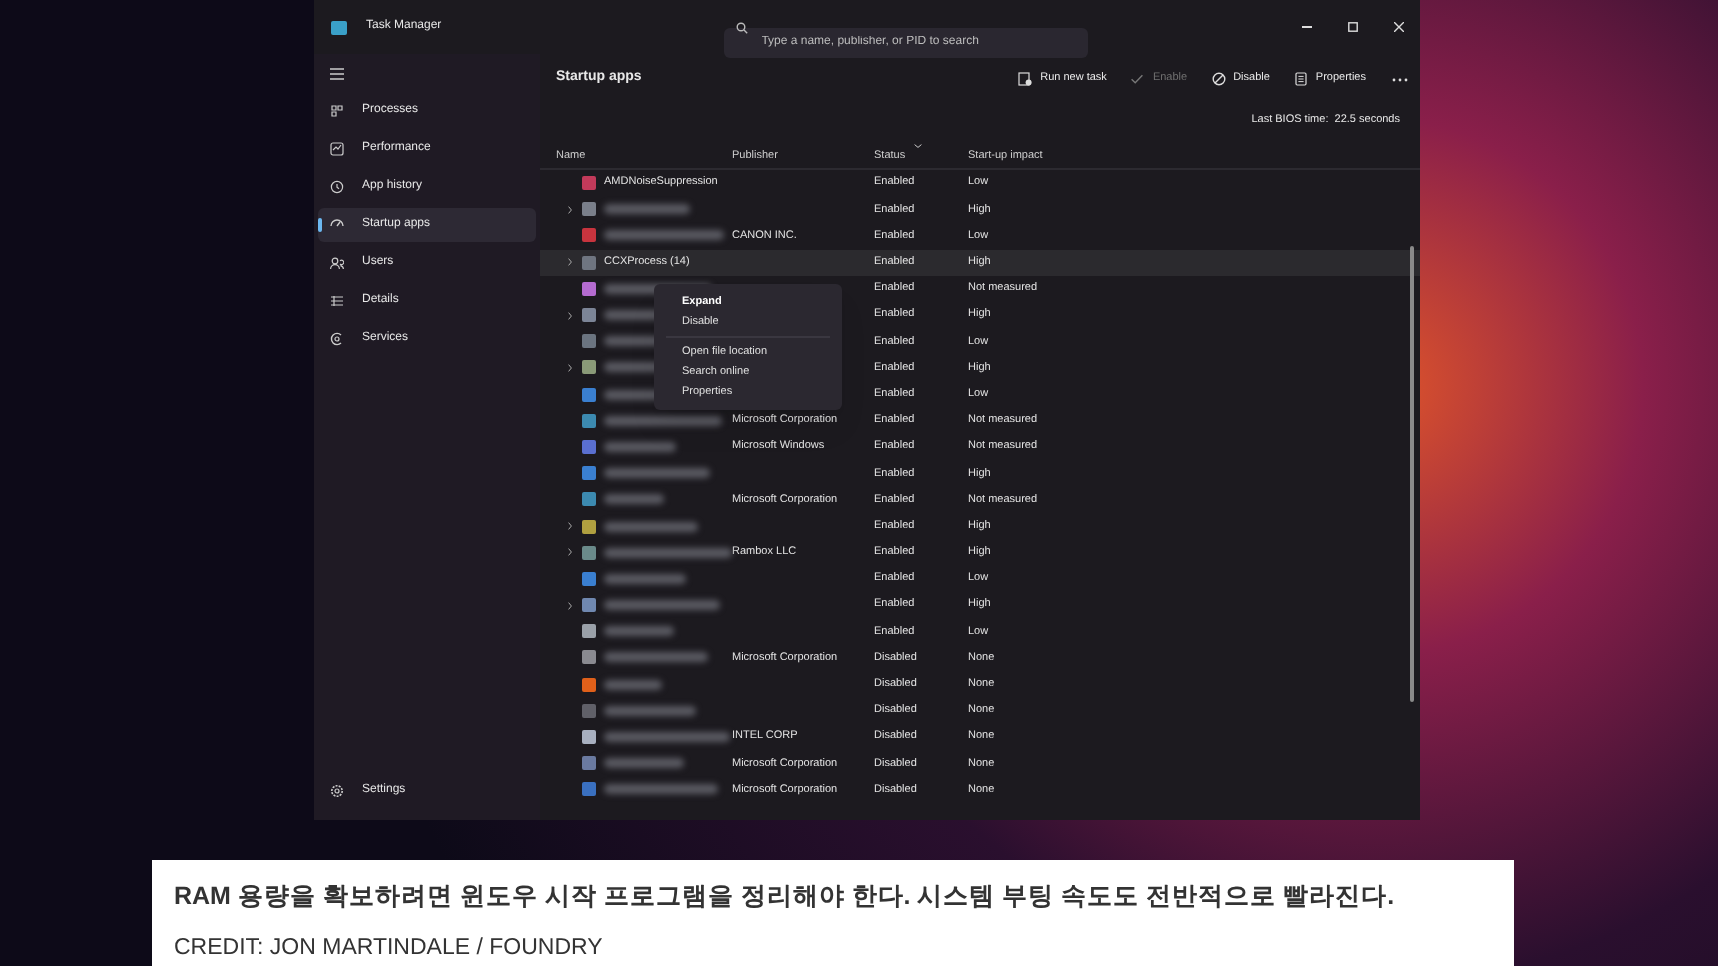 The image size is (1718, 966). What do you see at coordinates (337, 187) in the screenshot?
I see `history-icon` at bounding box center [337, 187].